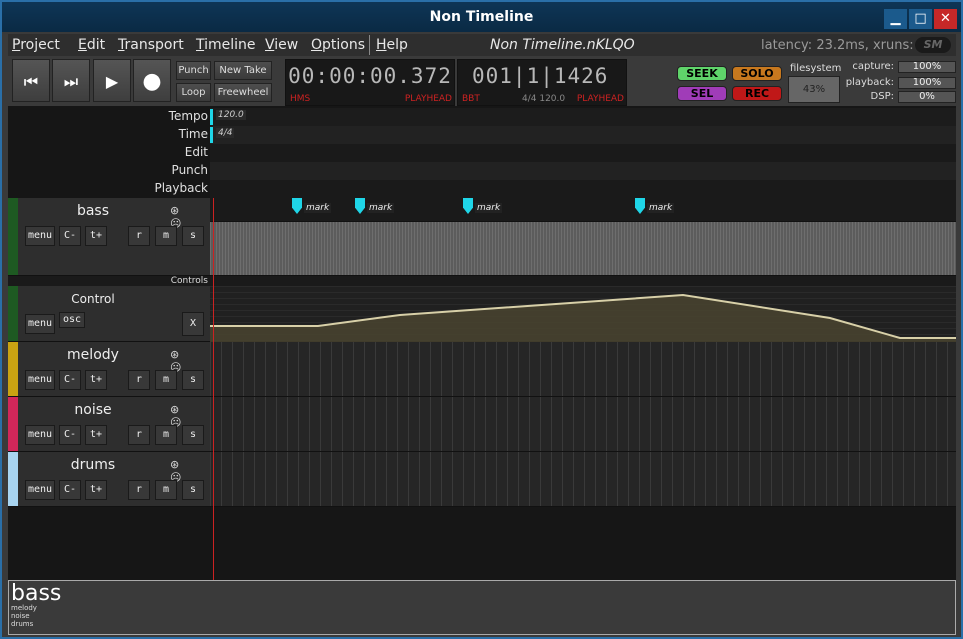  I want to click on automation-curve, so click(583, 314).